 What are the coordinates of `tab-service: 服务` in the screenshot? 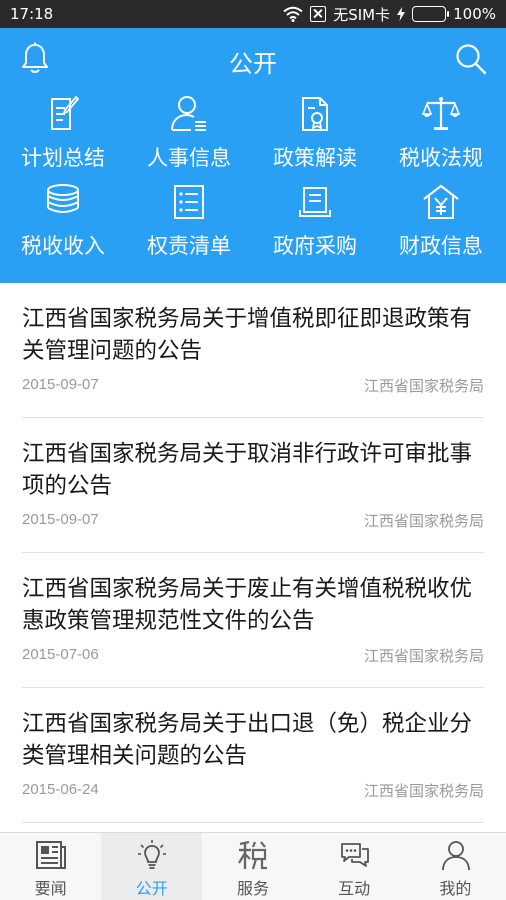 It's located at (252, 866).